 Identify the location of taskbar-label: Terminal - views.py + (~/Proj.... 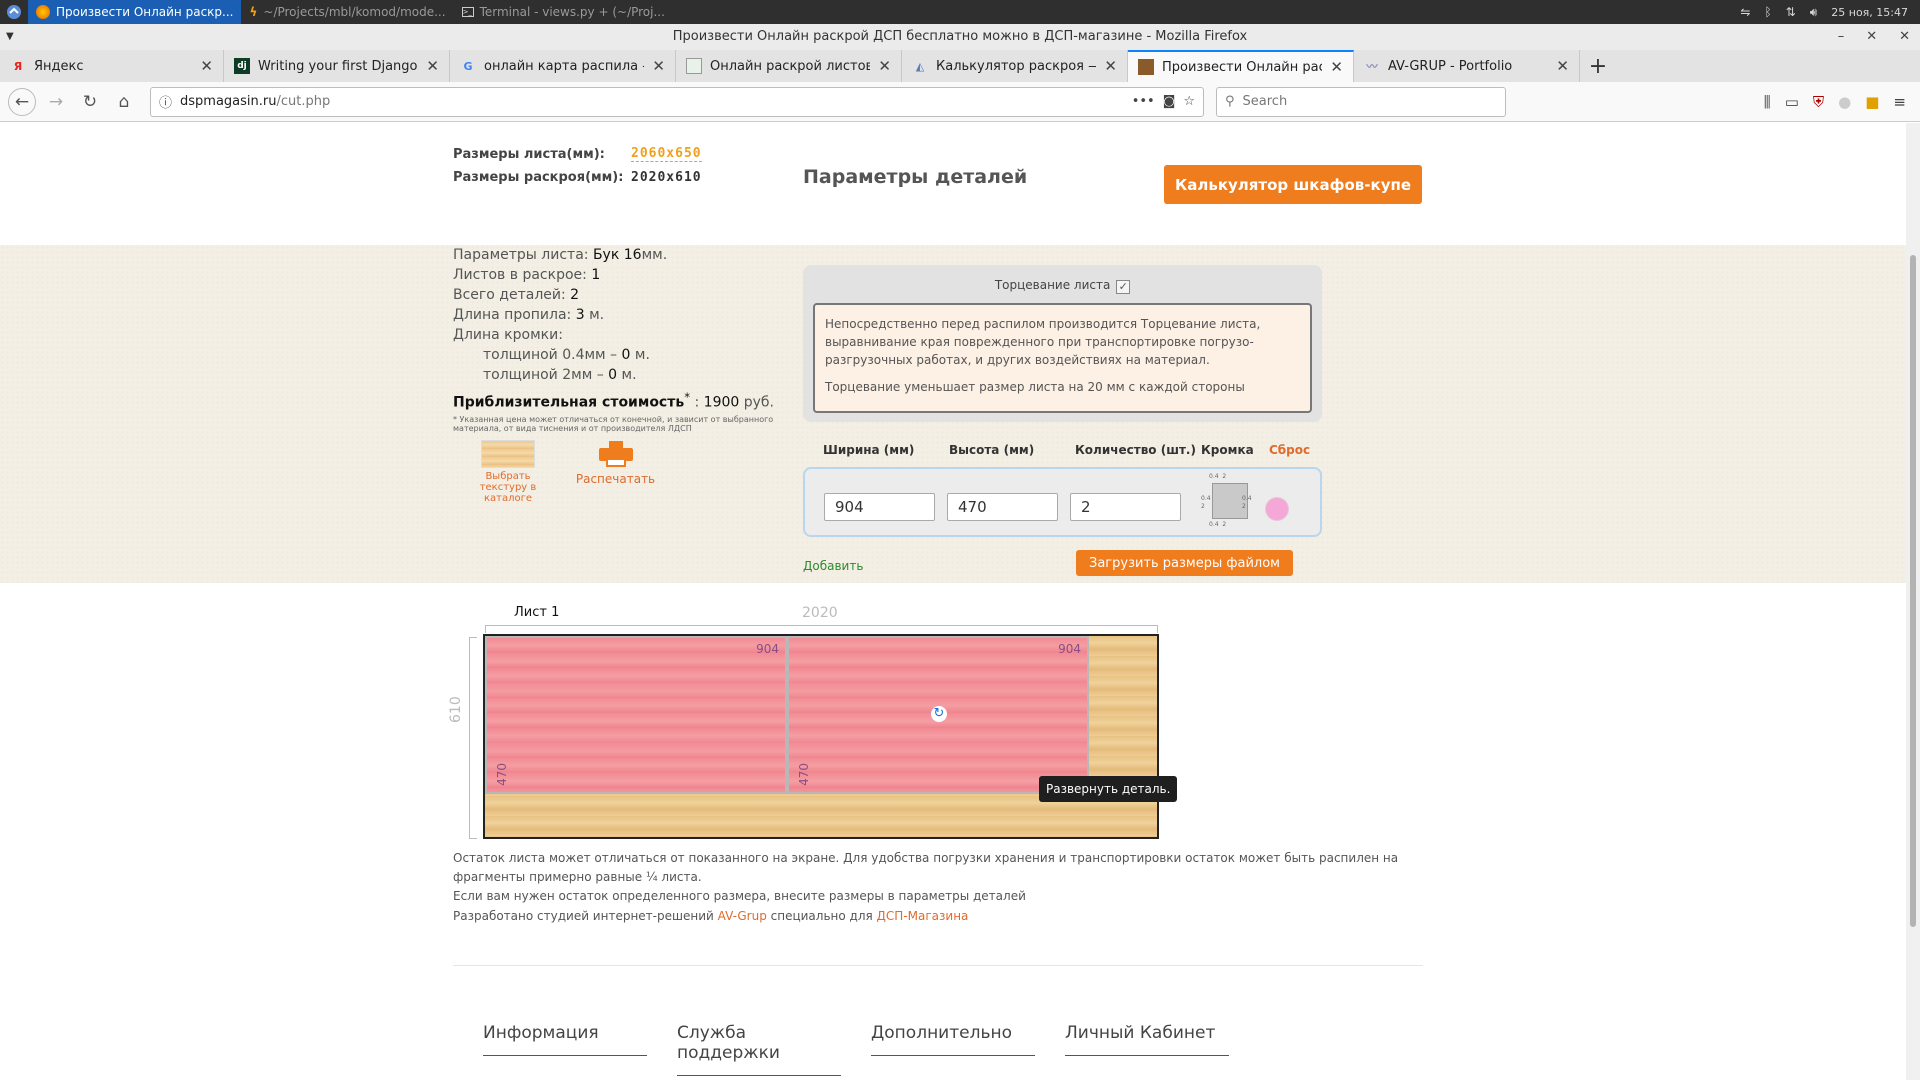
(572, 12).